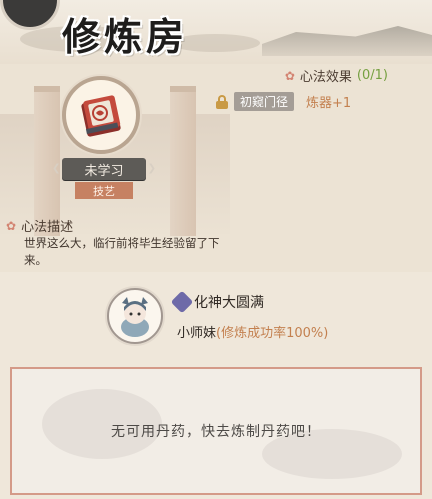 Image resolution: width=432 pixels, height=499 pixels. I want to click on character-name: 小师妹, so click(197, 333).